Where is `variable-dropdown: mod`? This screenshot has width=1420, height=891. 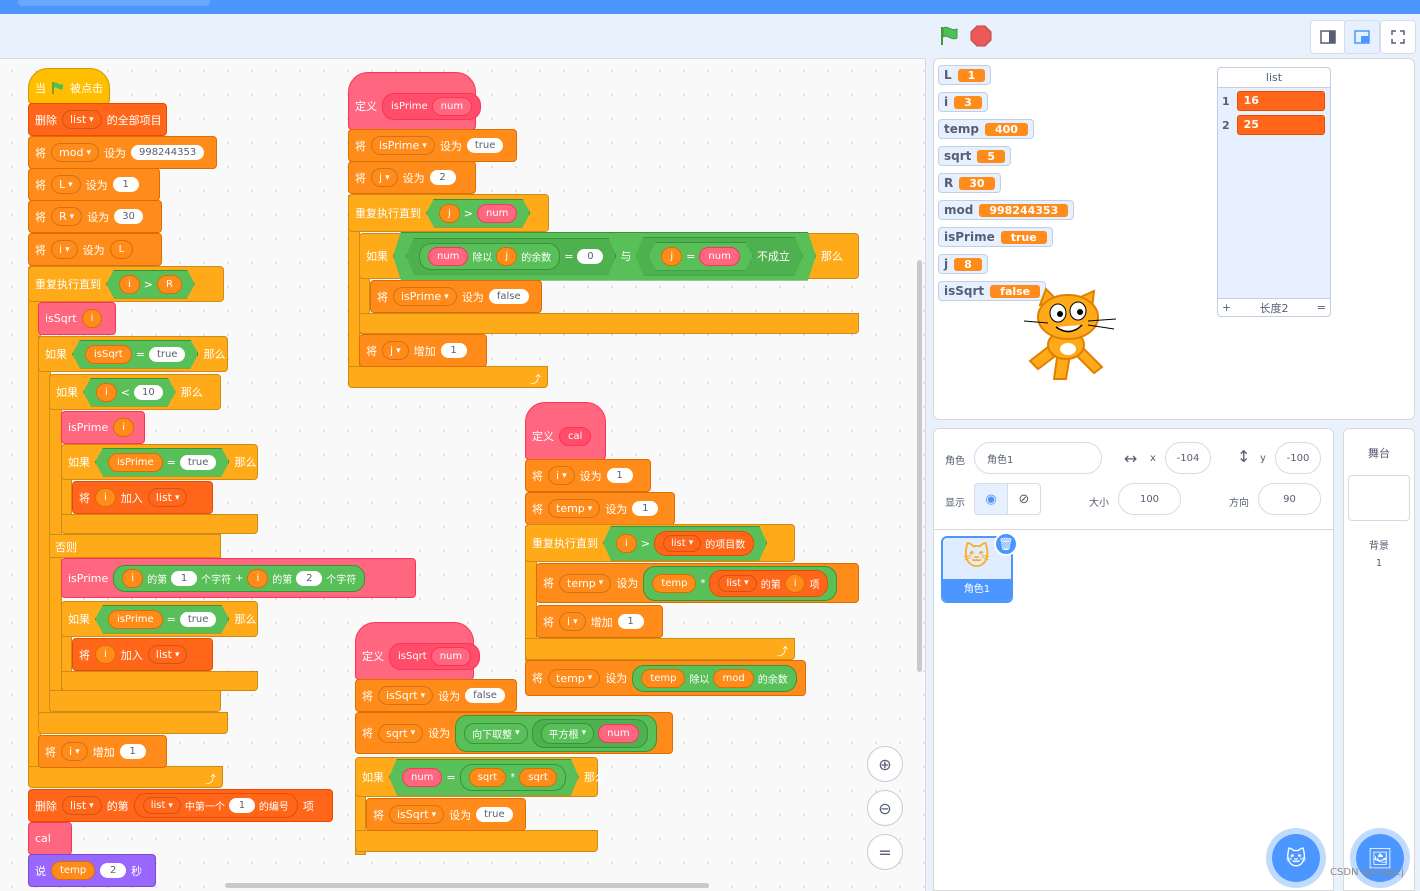 variable-dropdown: mod is located at coordinates (75, 152).